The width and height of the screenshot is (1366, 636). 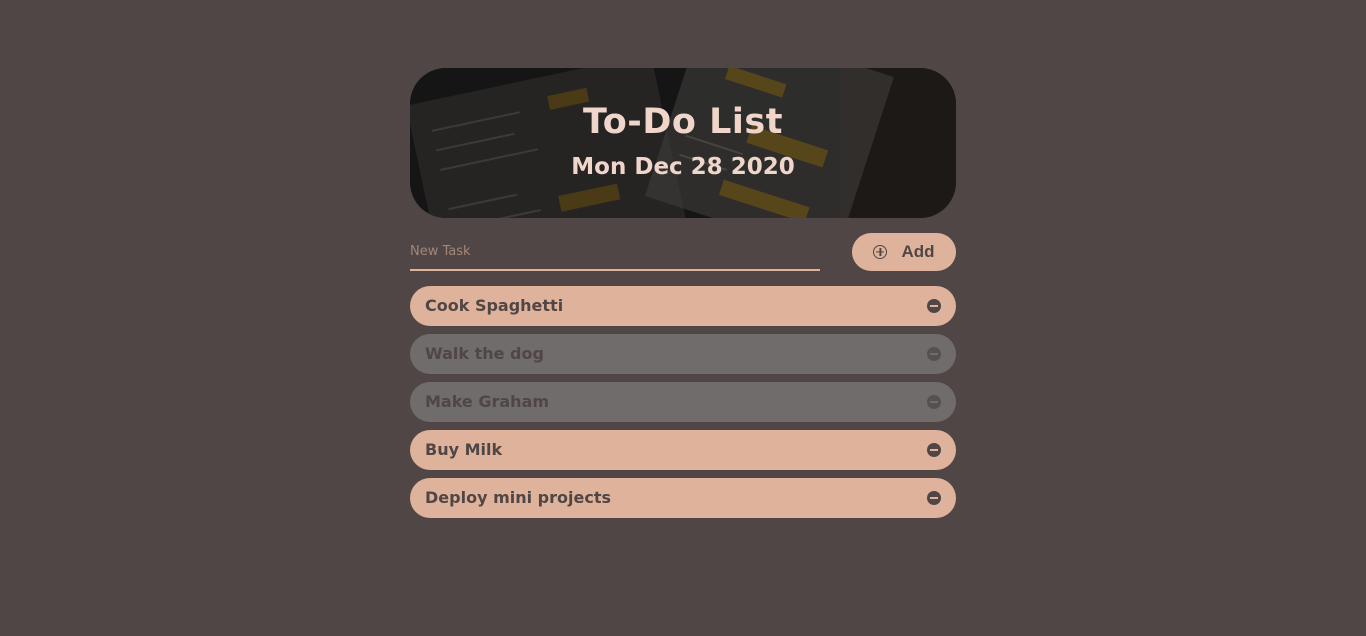 I want to click on page-title: To-Do List, so click(x=683, y=122).